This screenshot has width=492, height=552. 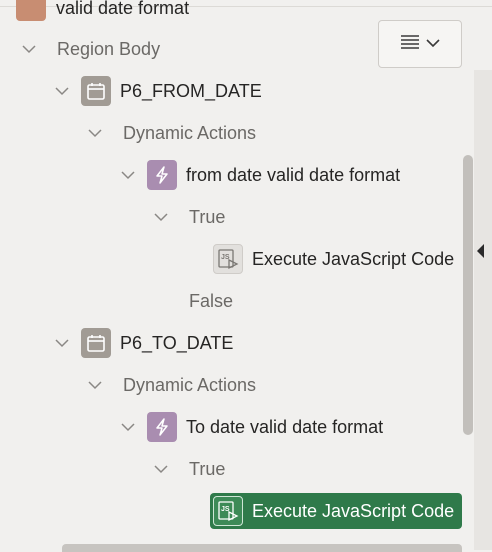 I want to click on tree-node-false: False, so click(x=211, y=301).